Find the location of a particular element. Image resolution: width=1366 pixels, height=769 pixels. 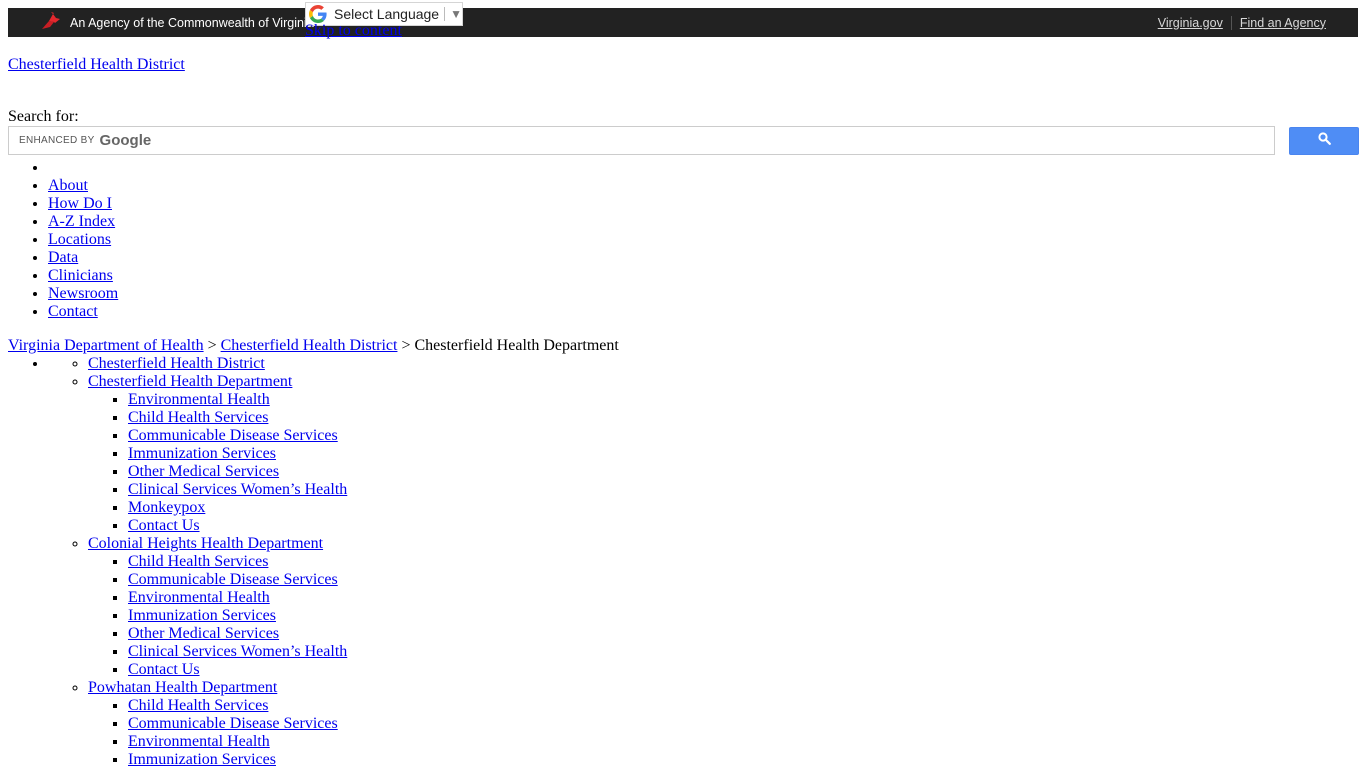

search-field-container: ENHANCED BY Google is located at coordinates (643, 141).